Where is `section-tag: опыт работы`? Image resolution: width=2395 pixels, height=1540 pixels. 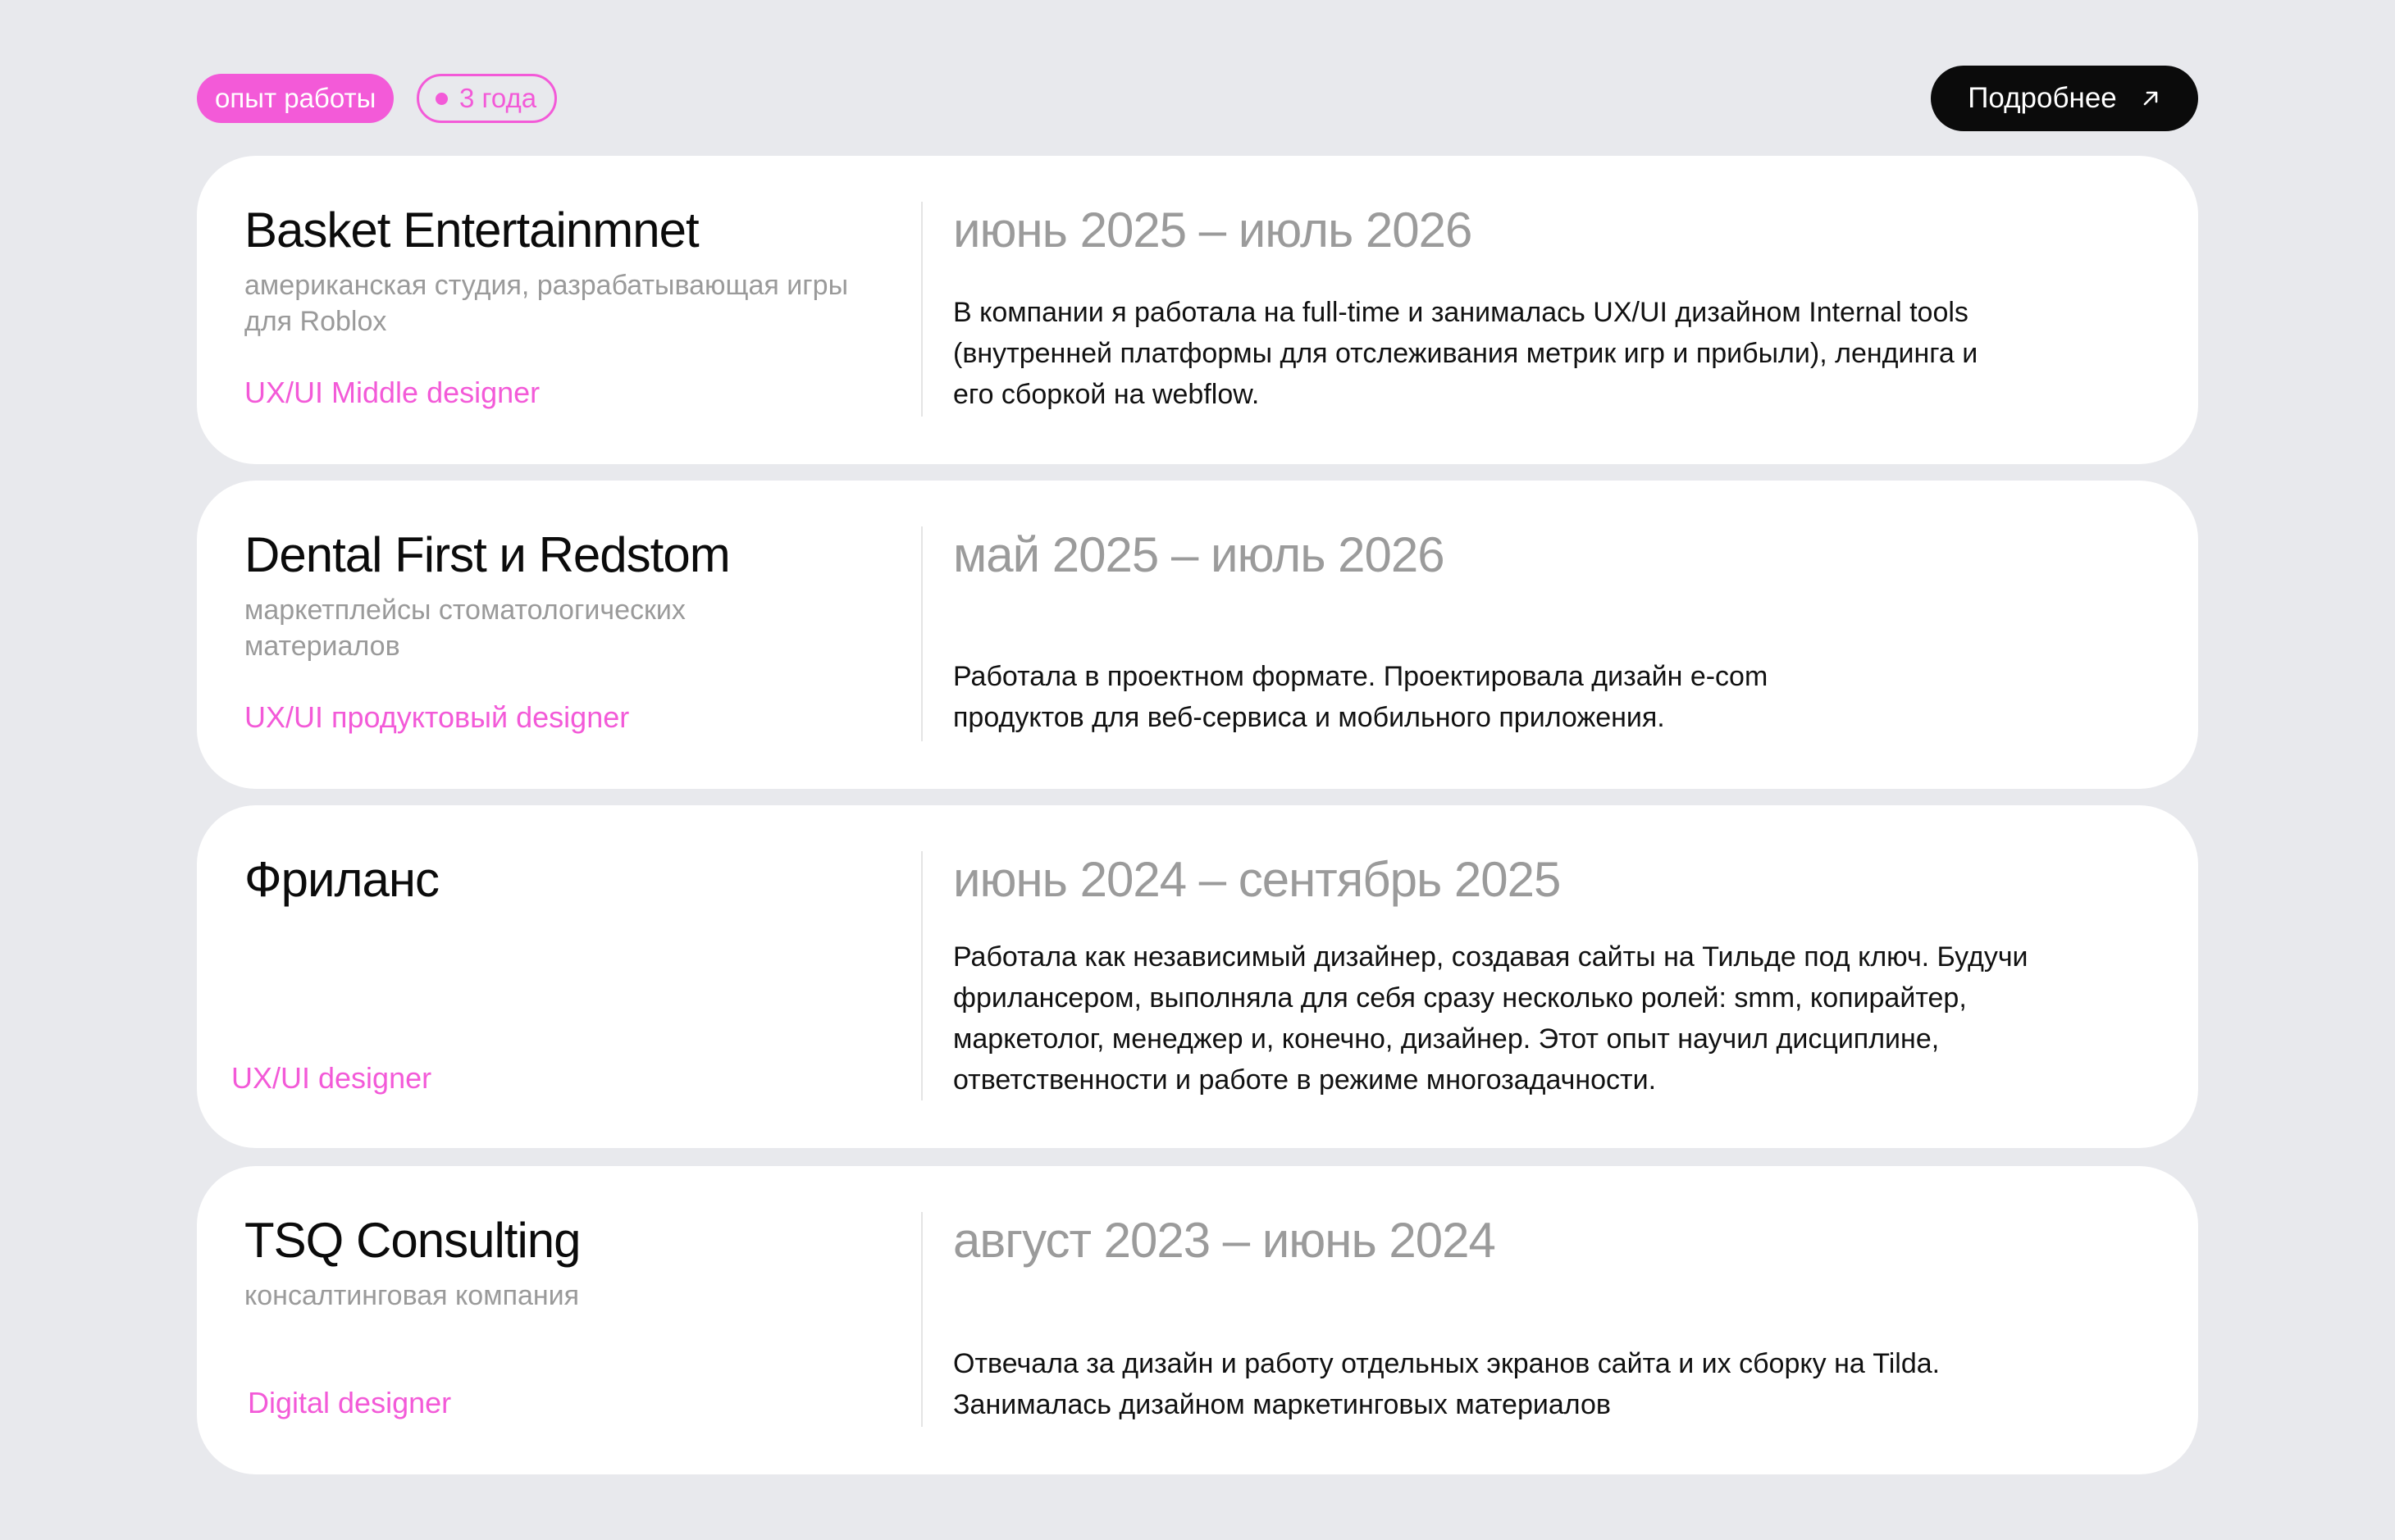
section-tag: опыт работы is located at coordinates (296, 98).